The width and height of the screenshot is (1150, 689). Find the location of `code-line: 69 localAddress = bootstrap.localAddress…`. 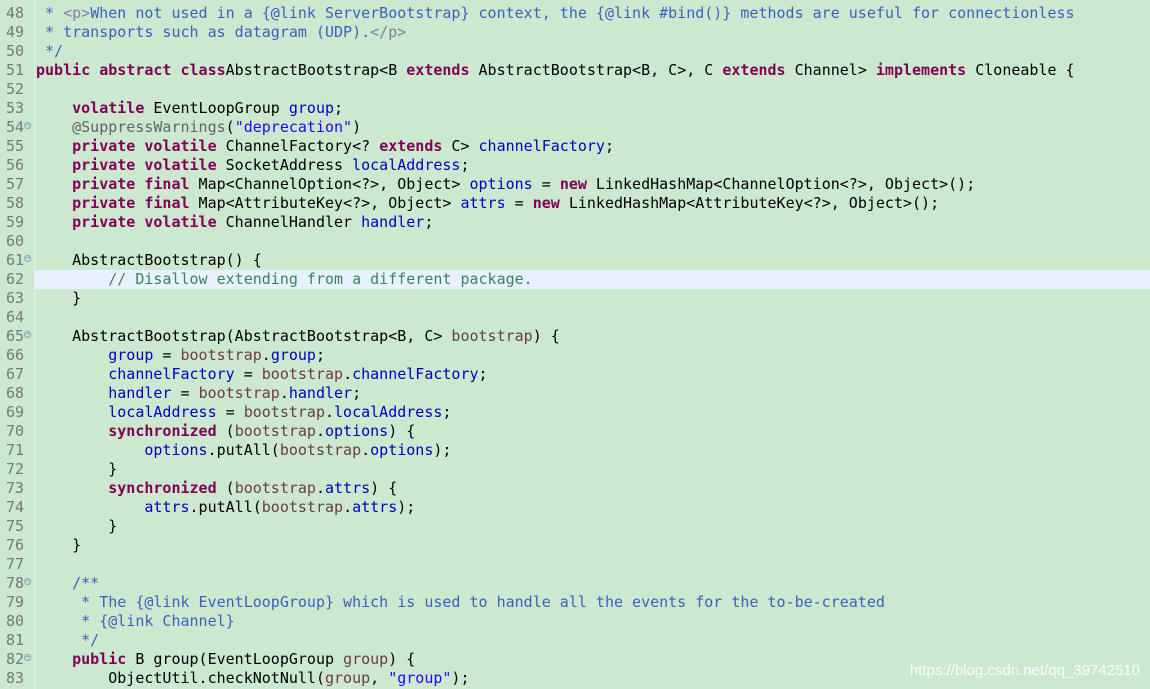

code-line: 69 localAddress = bootstrap.localAddress… is located at coordinates (575, 412).